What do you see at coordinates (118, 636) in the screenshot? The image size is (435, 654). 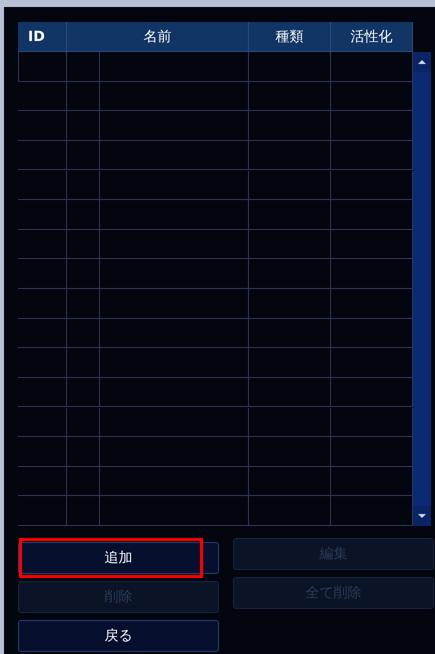 I see `action-button: 戻る` at bounding box center [118, 636].